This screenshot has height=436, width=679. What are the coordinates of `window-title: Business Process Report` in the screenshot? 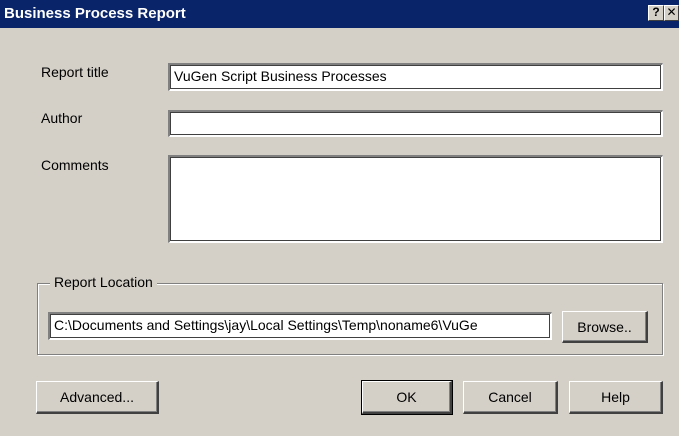 It's located at (95, 13).